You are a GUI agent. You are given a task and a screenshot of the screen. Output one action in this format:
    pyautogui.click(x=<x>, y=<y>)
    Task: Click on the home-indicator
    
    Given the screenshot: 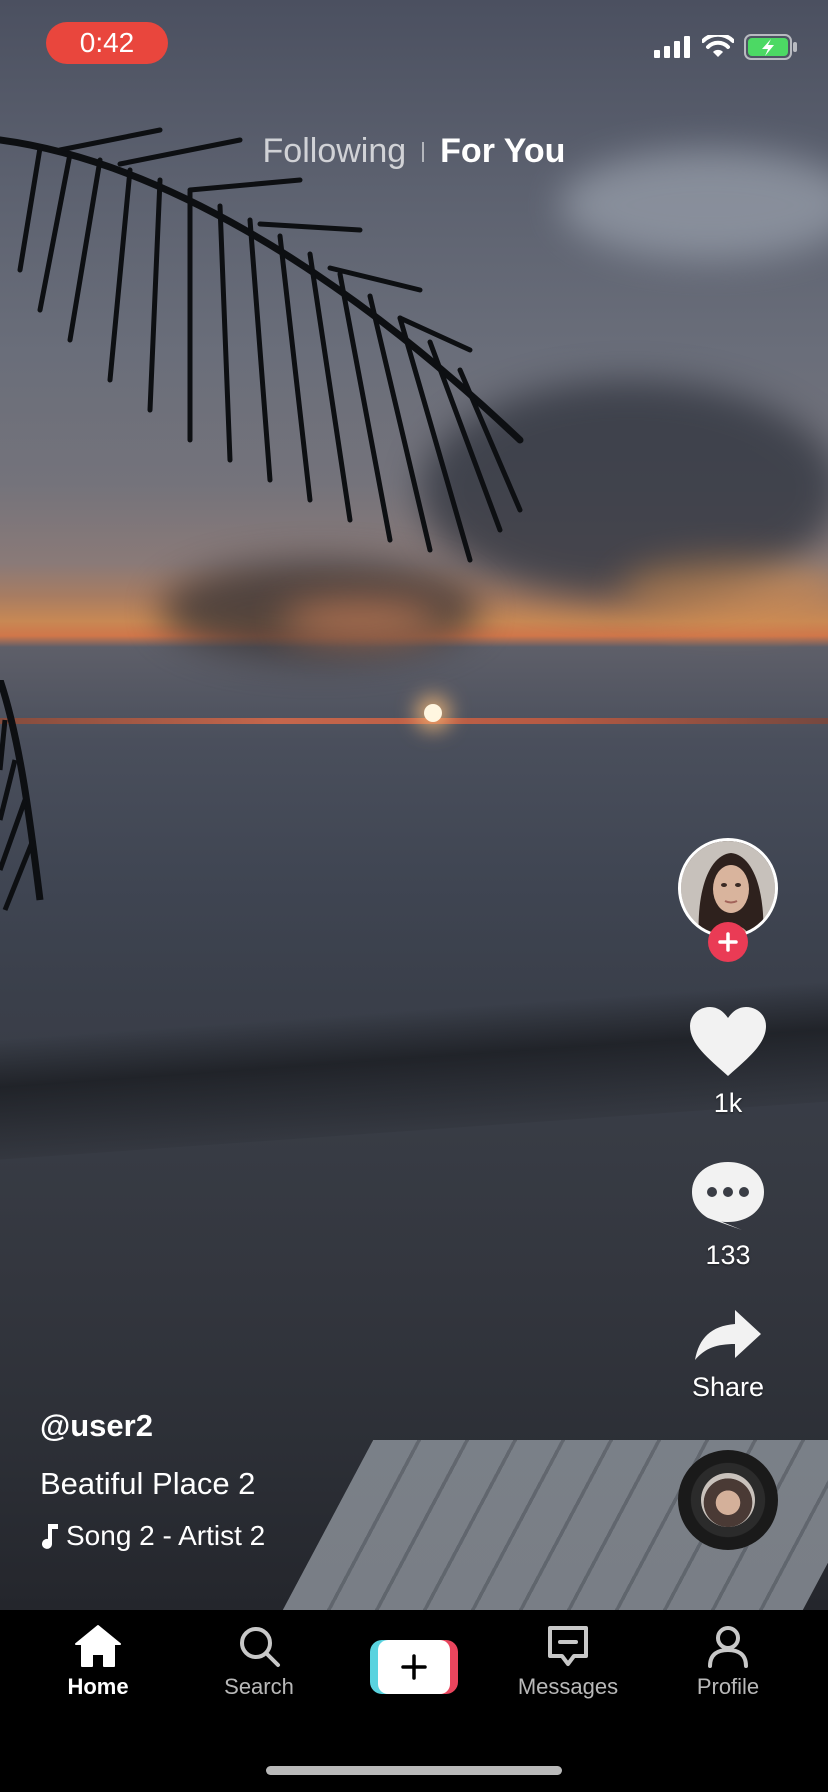 What is the action you would take?
    pyautogui.click(x=414, y=1770)
    